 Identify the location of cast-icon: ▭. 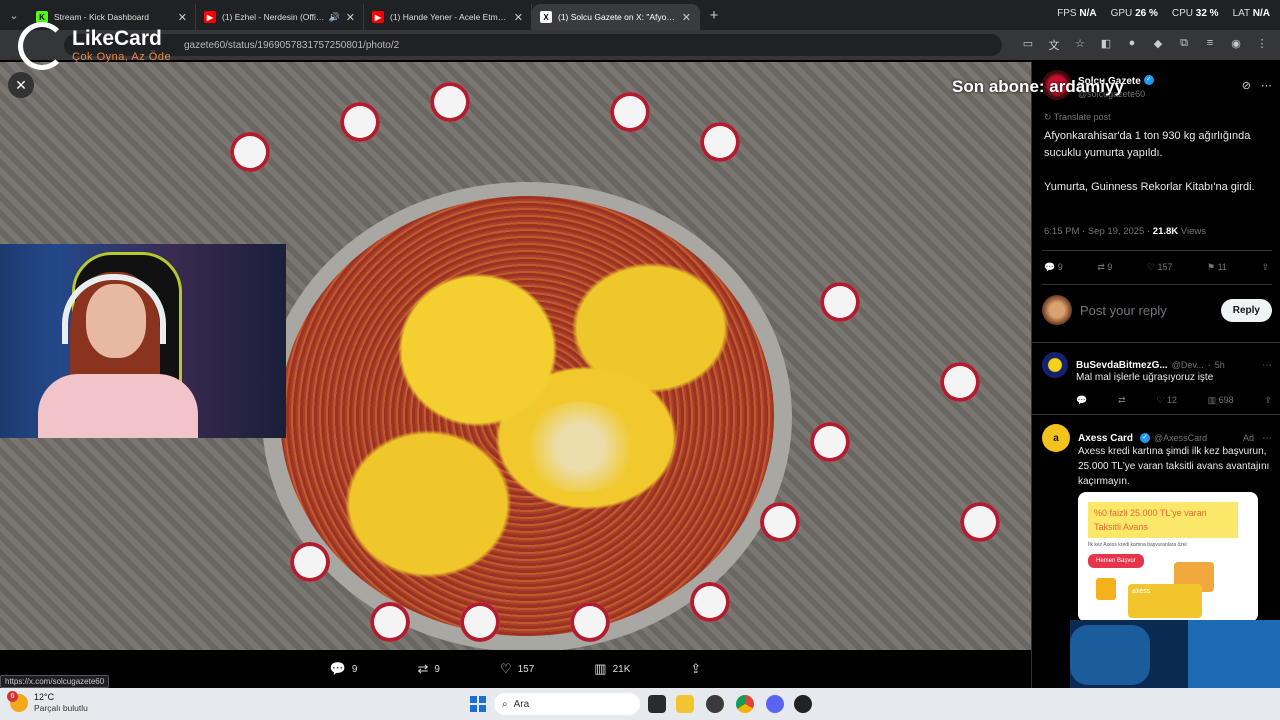
(1028, 45).